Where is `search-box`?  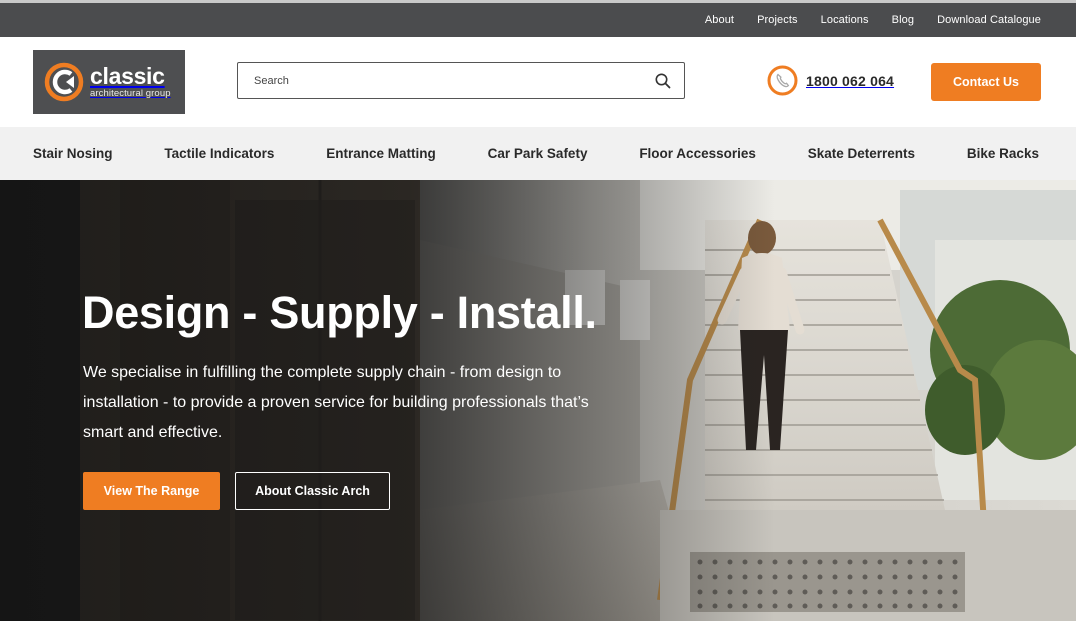
search-box is located at coordinates (461, 80).